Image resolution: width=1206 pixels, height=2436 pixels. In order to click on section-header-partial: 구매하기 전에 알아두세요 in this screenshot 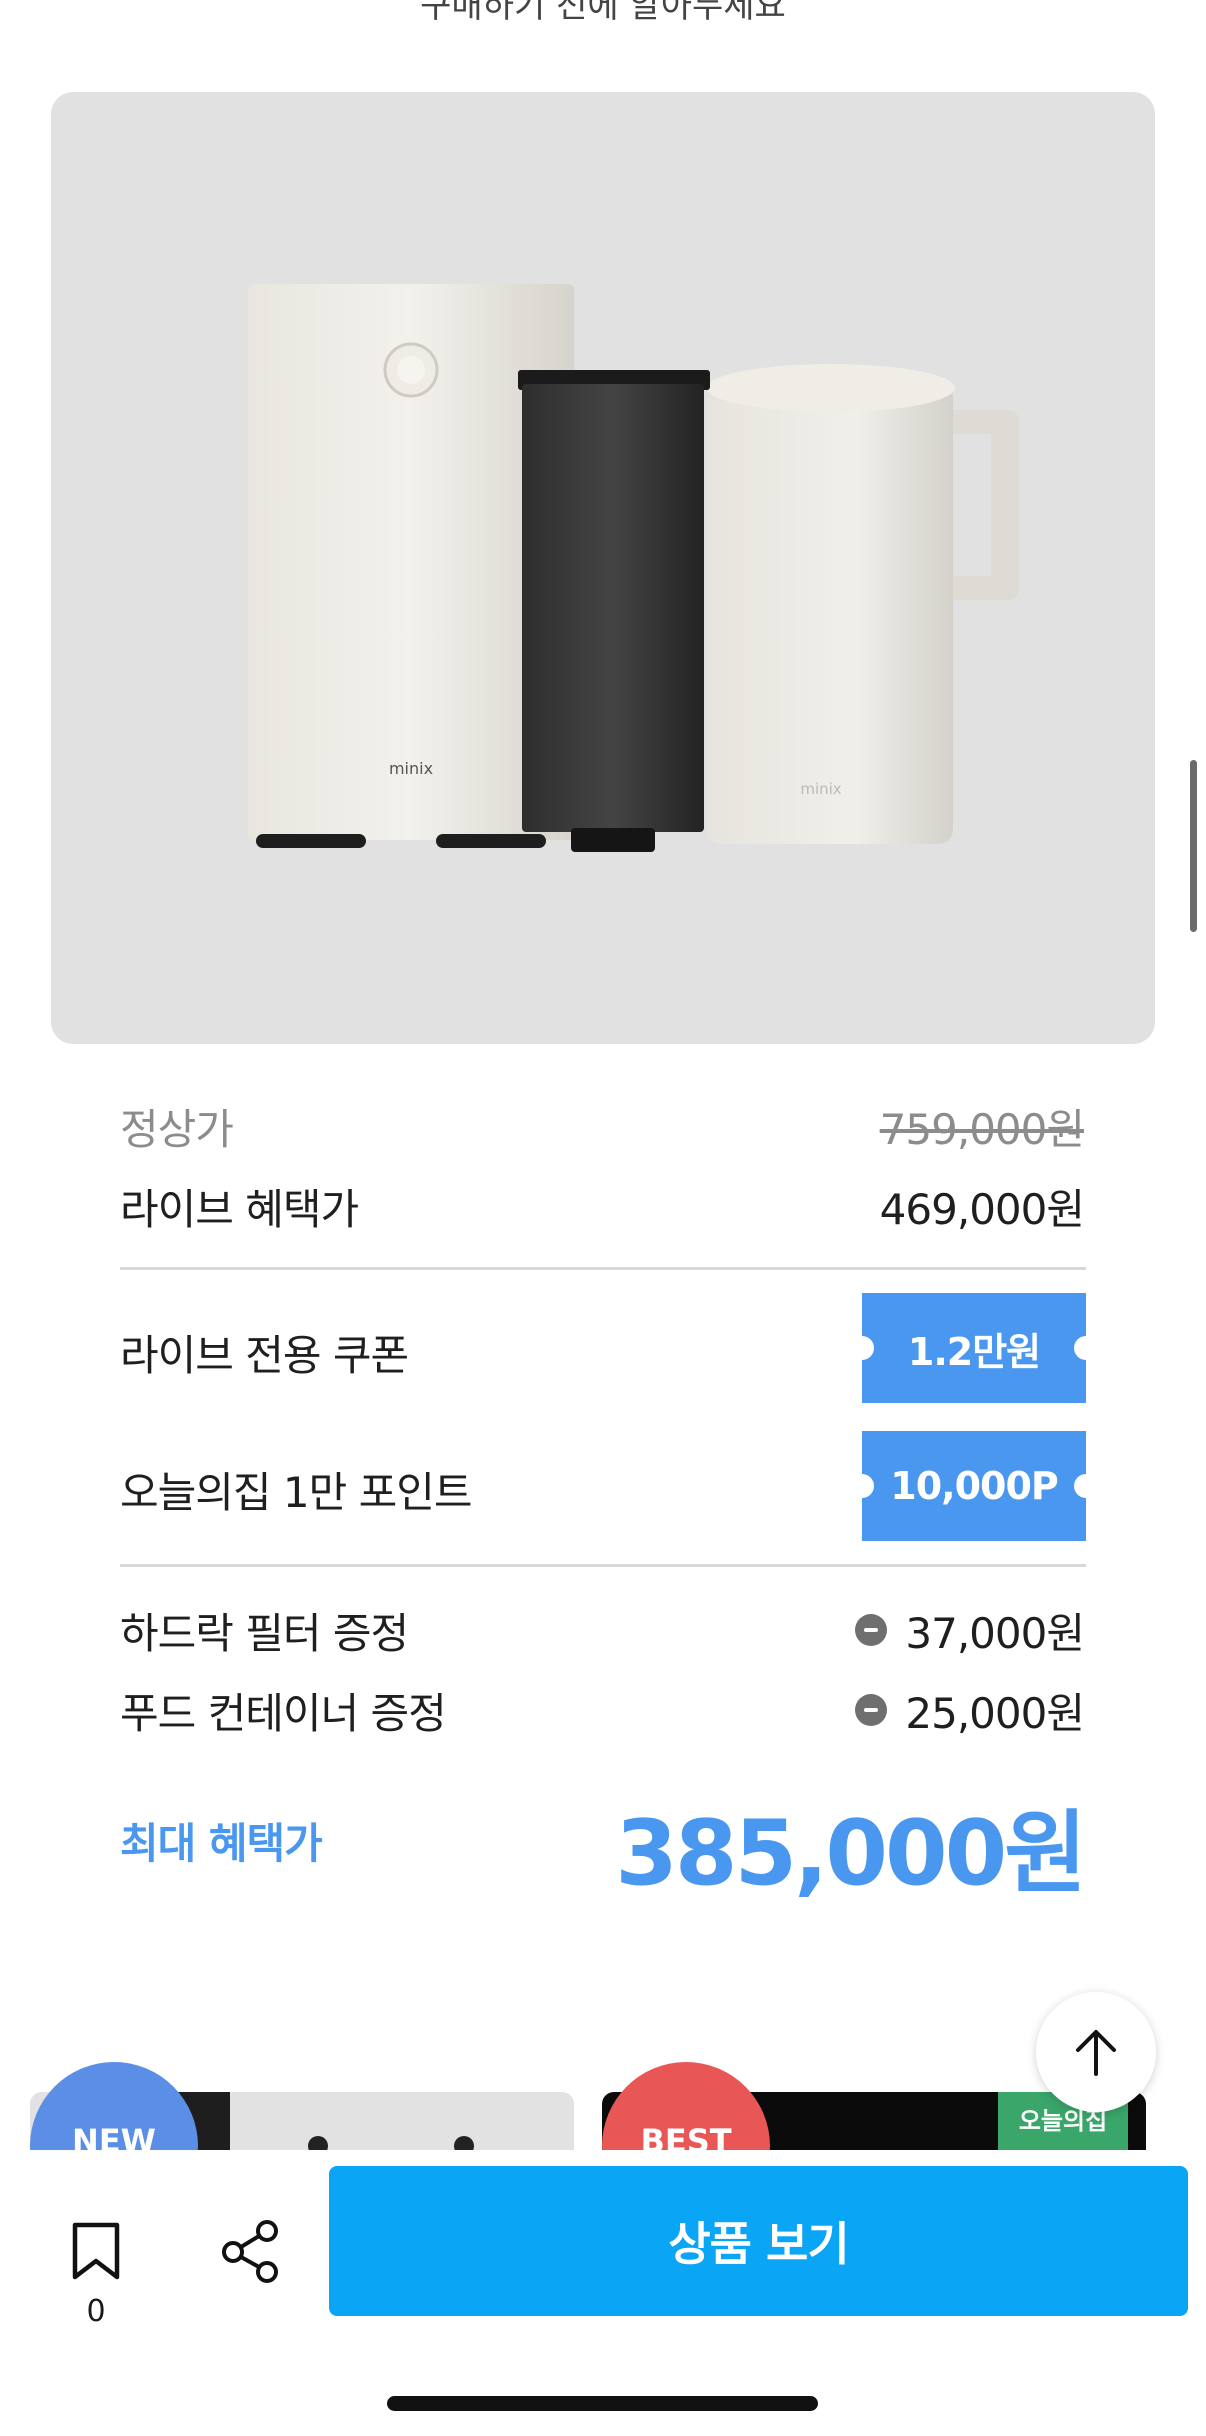, I will do `click(603, 13)`.